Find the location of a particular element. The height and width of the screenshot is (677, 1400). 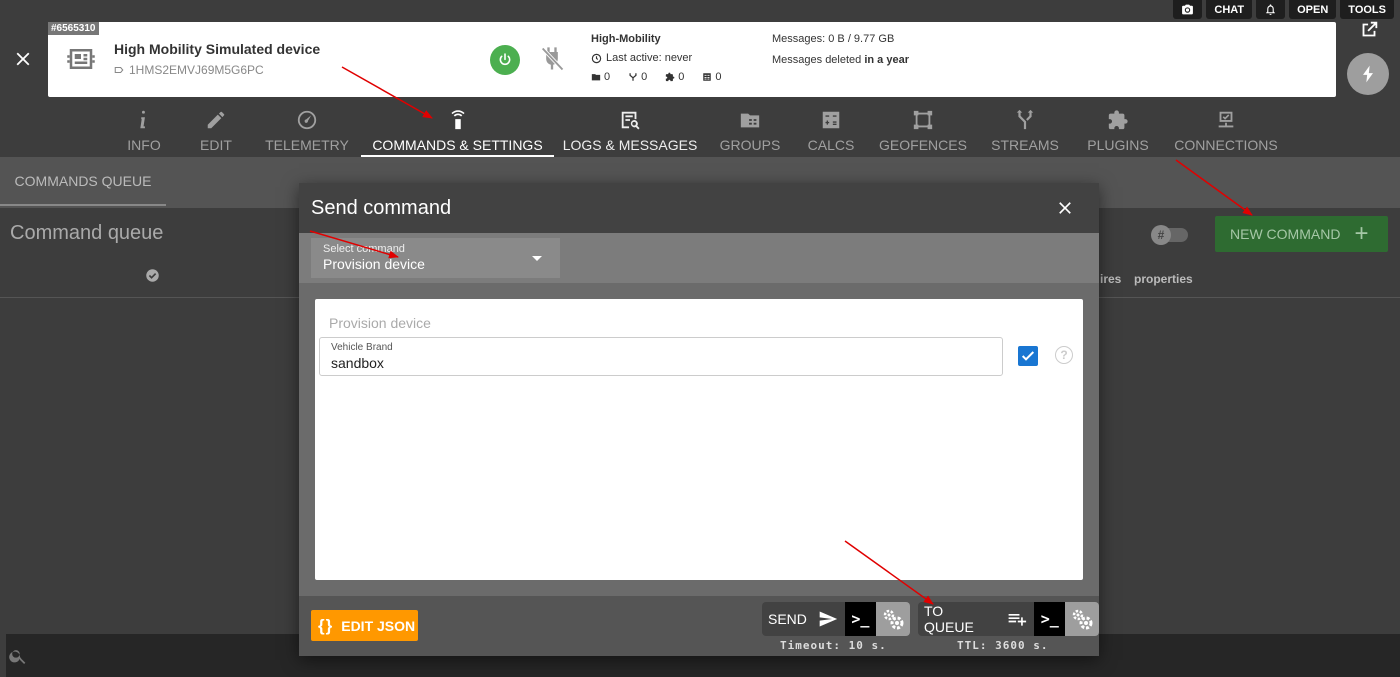

tag-icon is located at coordinates (119, 70).